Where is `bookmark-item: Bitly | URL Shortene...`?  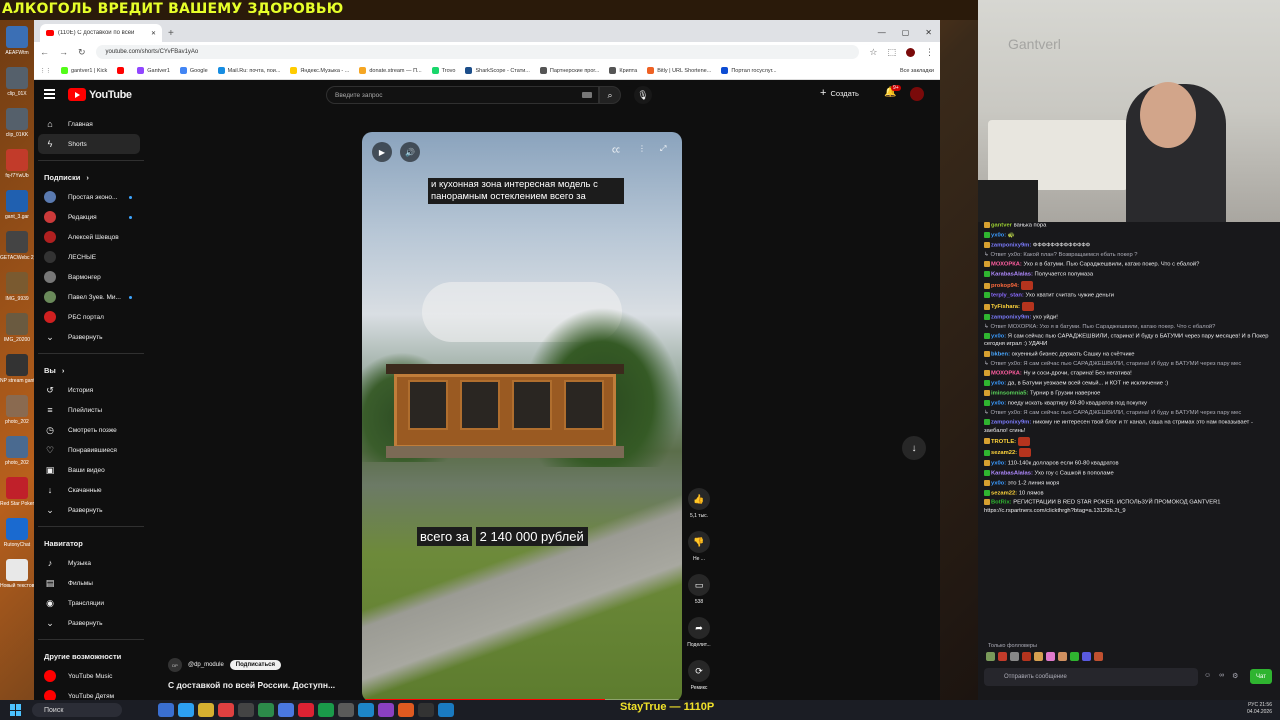
bookmark-item: Bitly | URL Shortene... is located at coordinates (679, 70).